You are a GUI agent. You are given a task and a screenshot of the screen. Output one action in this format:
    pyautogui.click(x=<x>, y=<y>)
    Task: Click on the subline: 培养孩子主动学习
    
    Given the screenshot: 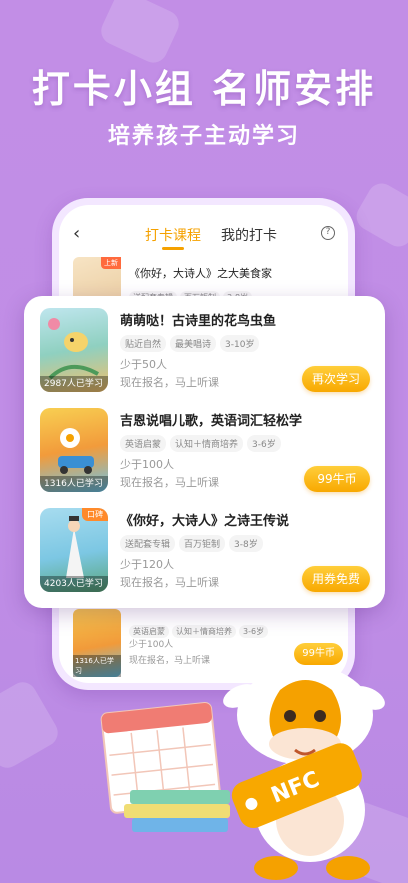 What is the action you would take?
    pyautogui.click(x=203, y=136)
    